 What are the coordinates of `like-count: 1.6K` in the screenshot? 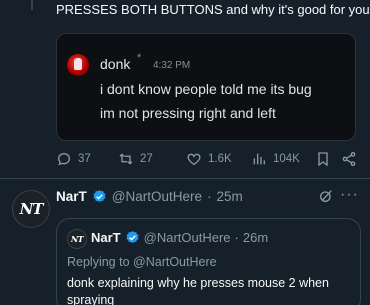 It's located at (220, 159).